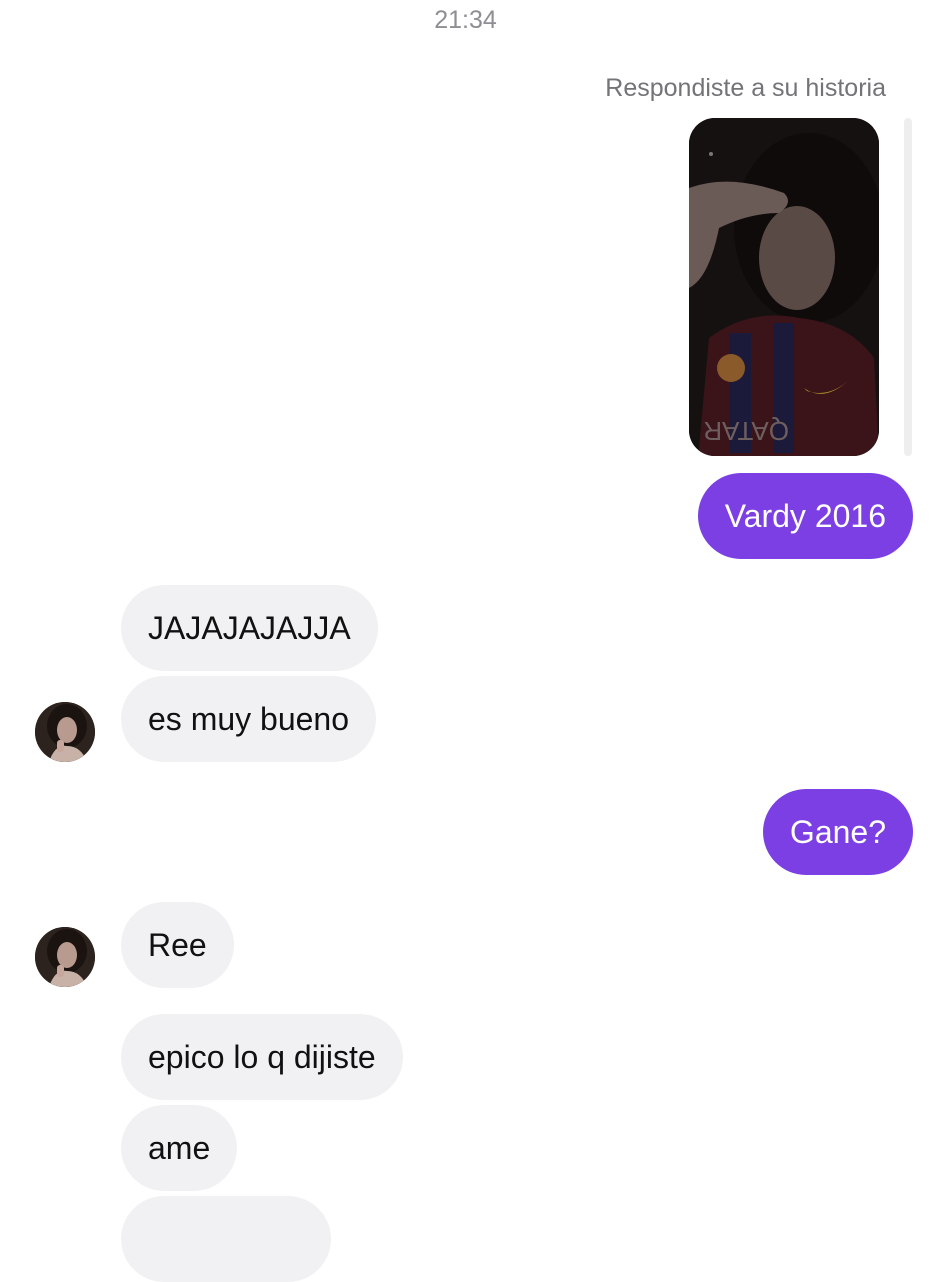 The image size is (931, 1282). What do you see at coordinates (745, 88) in the screenshot?
I see `story-reply-label: Respondiste a su historia` at bounding box center [745, 88].